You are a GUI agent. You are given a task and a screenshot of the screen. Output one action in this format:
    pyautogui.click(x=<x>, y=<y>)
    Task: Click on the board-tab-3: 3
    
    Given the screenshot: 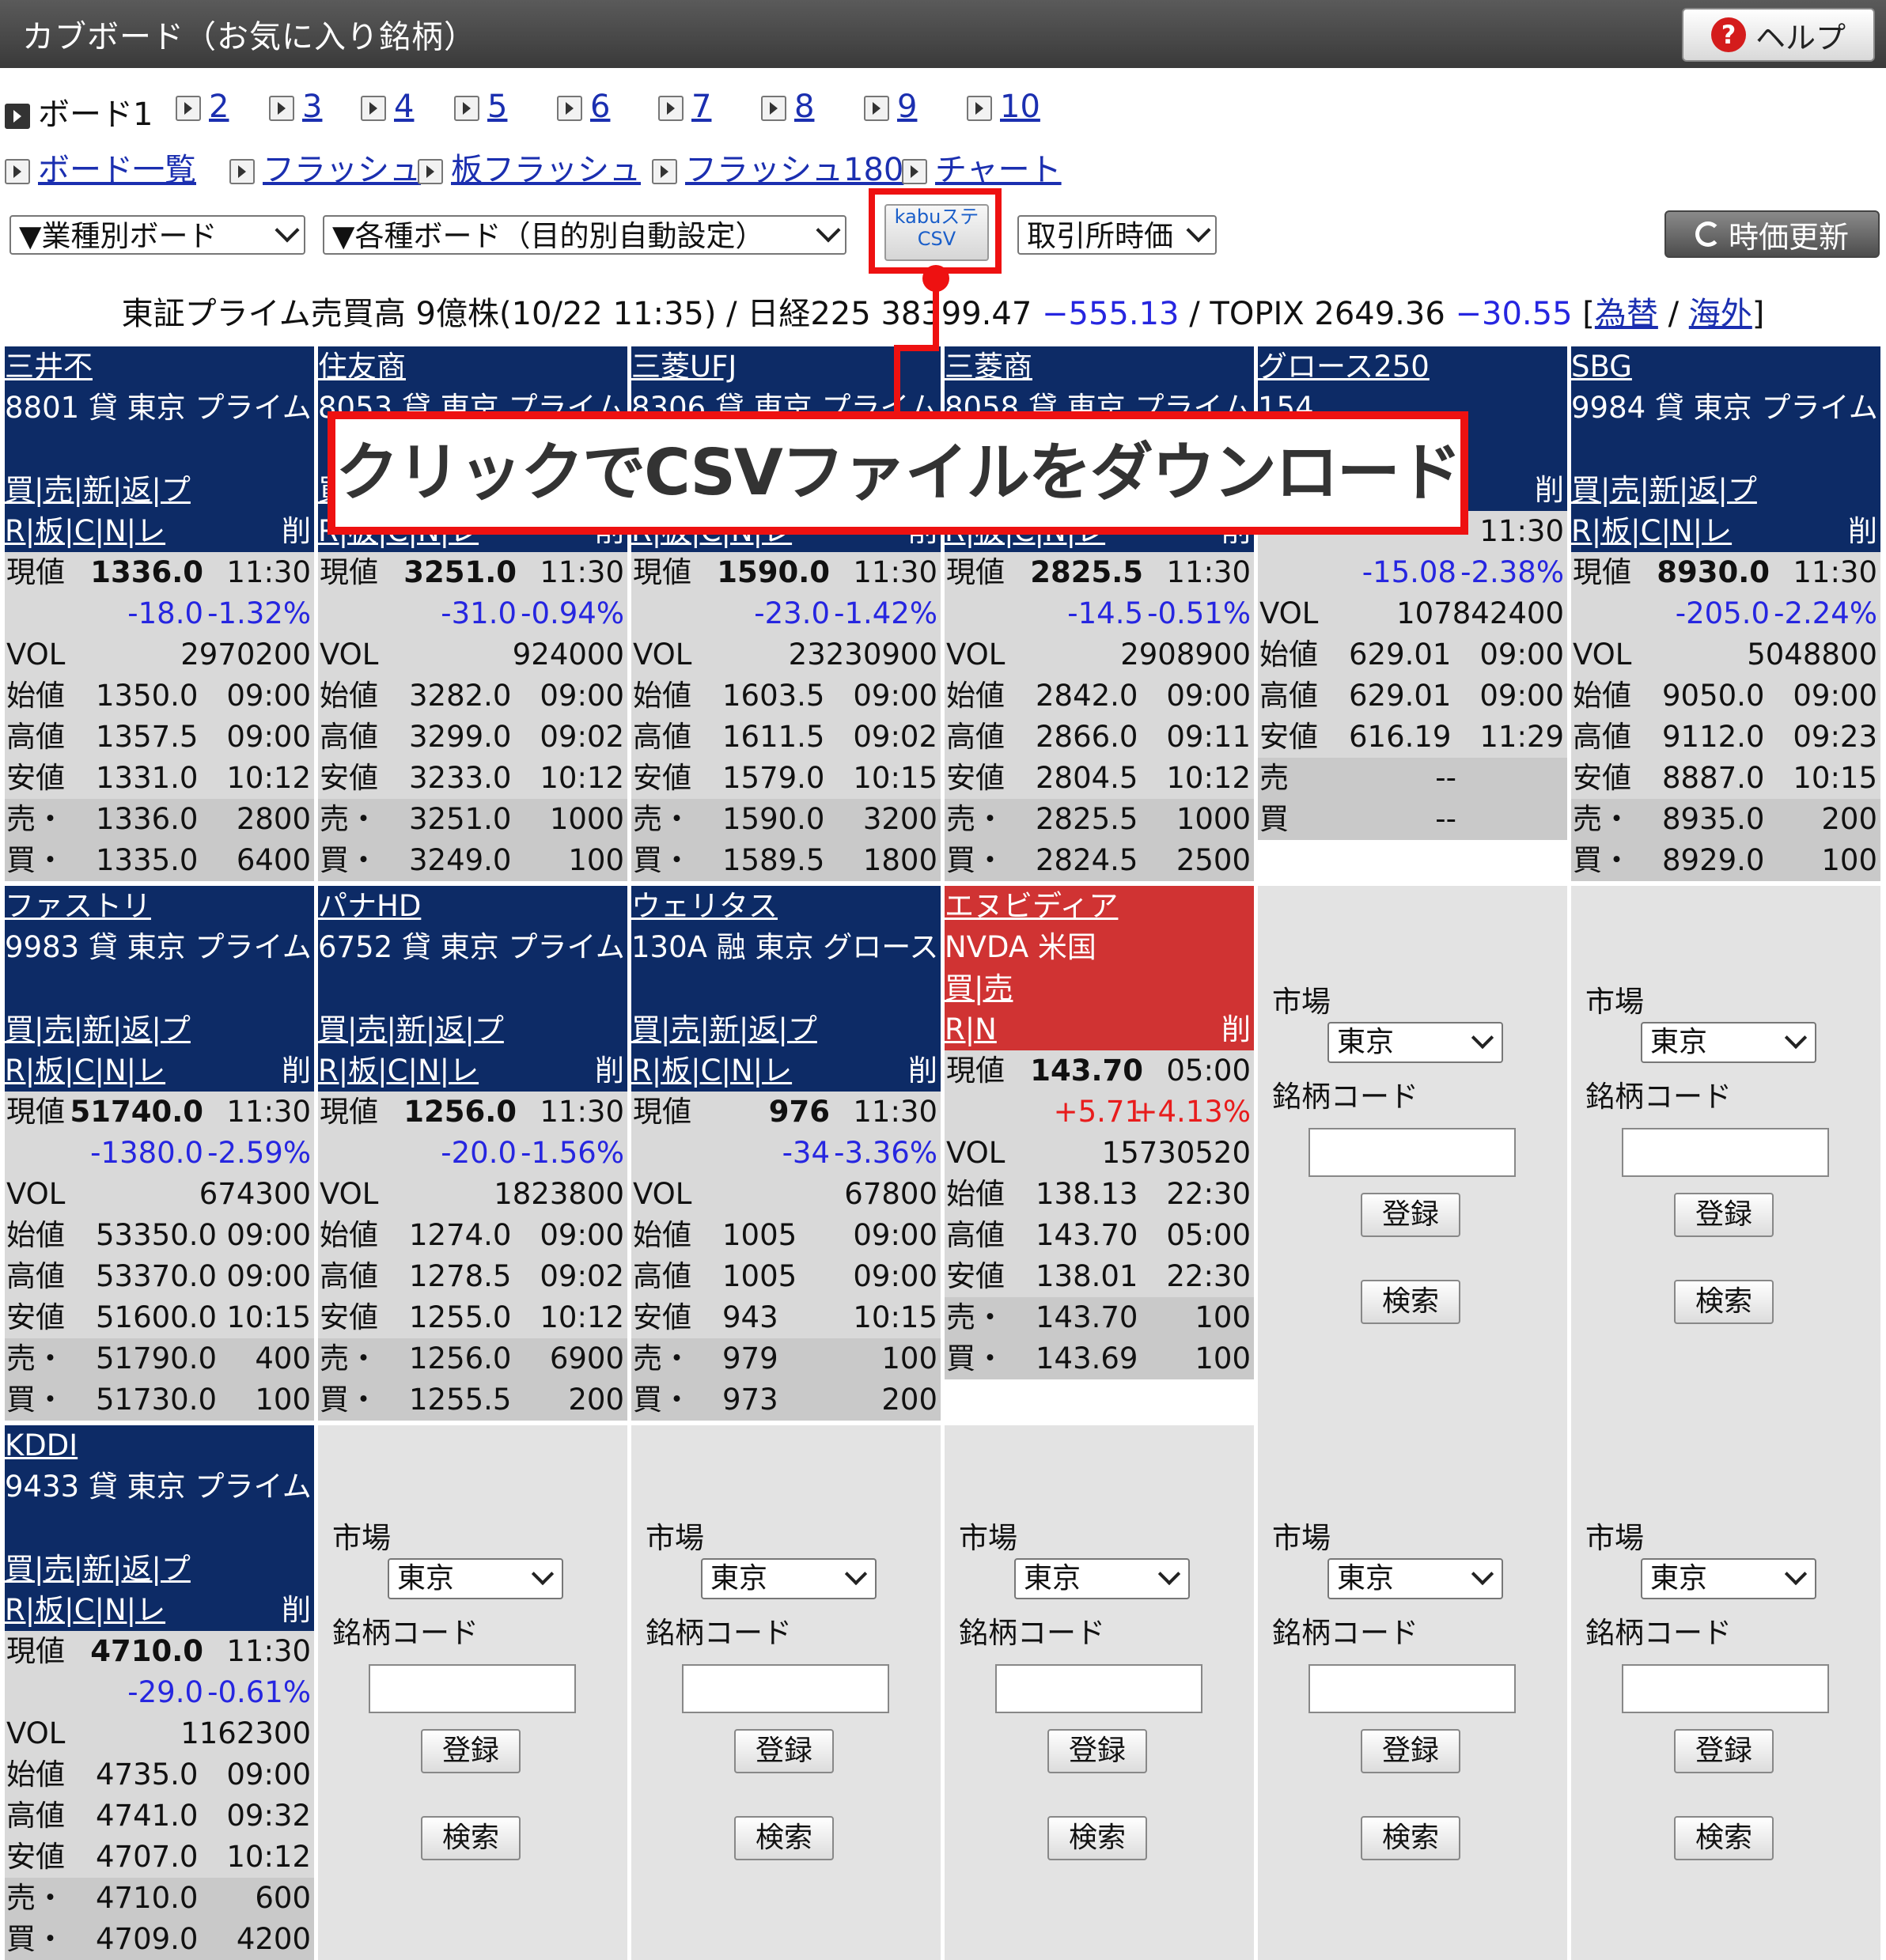 What is the action you would take?
    pyautogui.click(x=295, y=107)
    